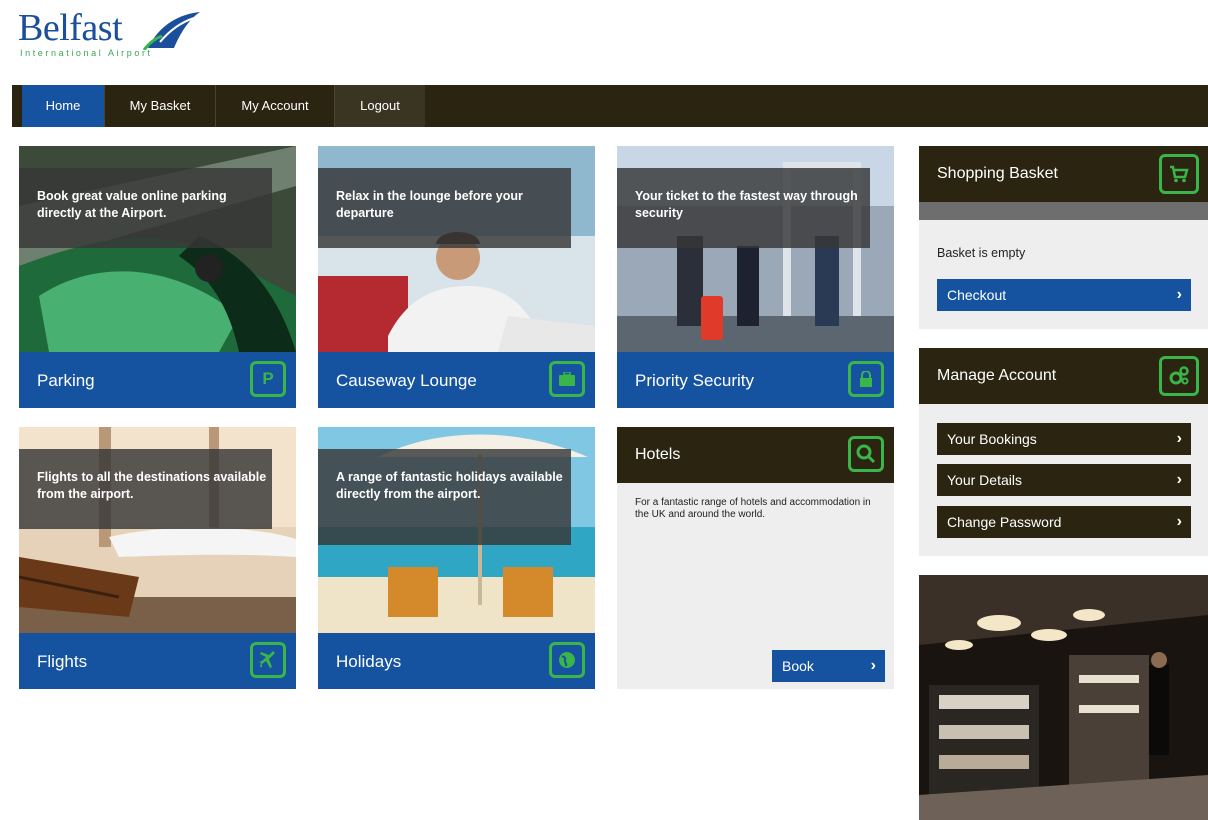 This screenshot has height=820, width=1208. Describe the element at coordinates (268, 660) in the screenshot. I see `airplane-icon` at that location.